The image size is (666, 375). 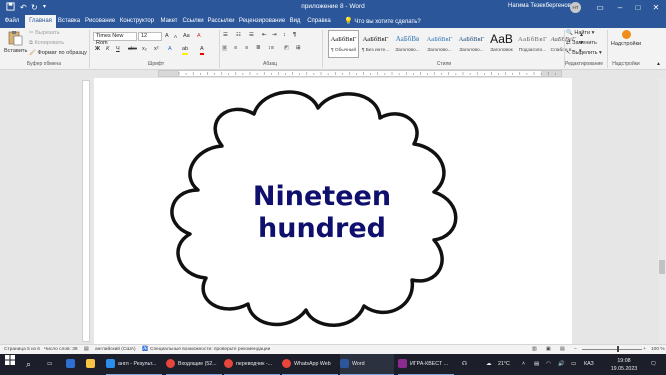 I want to click on taskbar-app-word: Word, so click(x=367, y=364).